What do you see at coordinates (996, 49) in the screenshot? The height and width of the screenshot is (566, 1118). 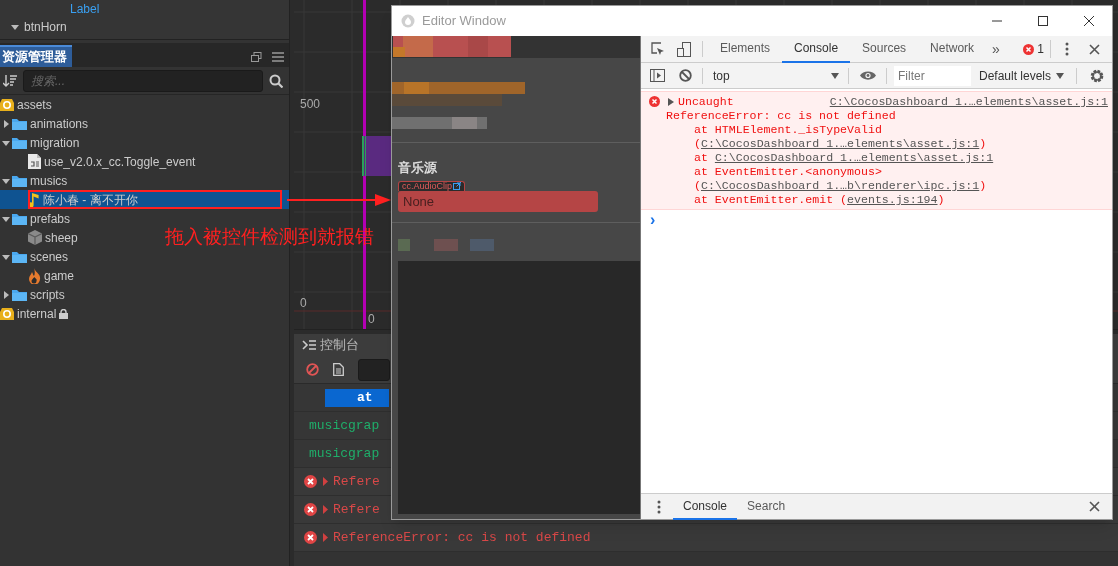 I see `more-tabs-button: »` at bounding box center [996, 49].